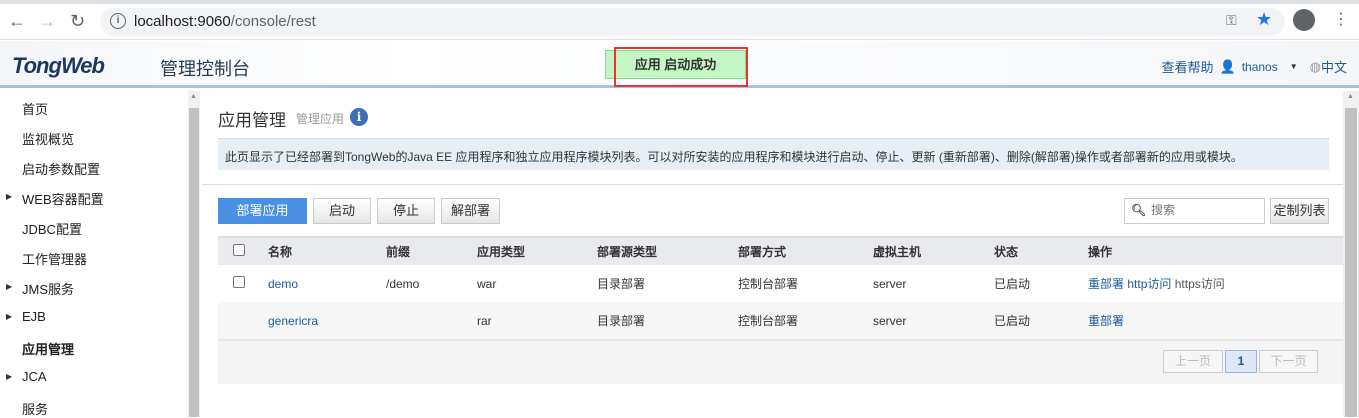 This screenshot has width=1359, height=418. Describe the element at coordinates (48, 348) in the screenshot. I see `sidebar-item: 应用管理` at that location.